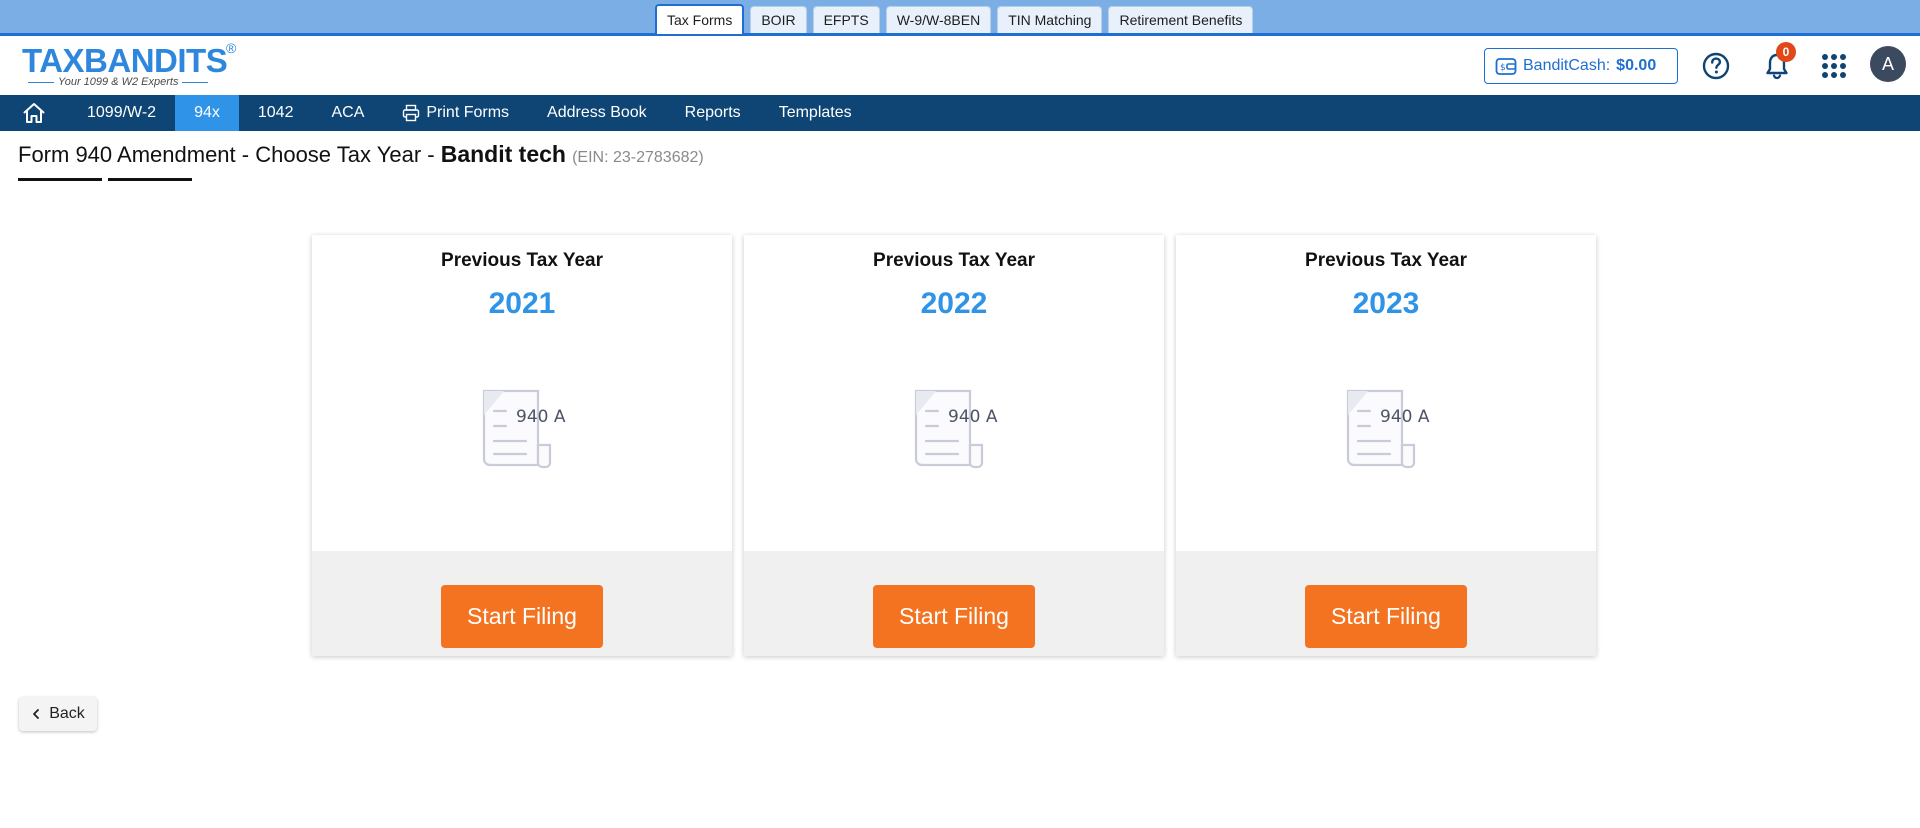 The image size is (1920, 828). I want to click on nav-item-1099-w2: 1099/W-2, so click(121, 113).